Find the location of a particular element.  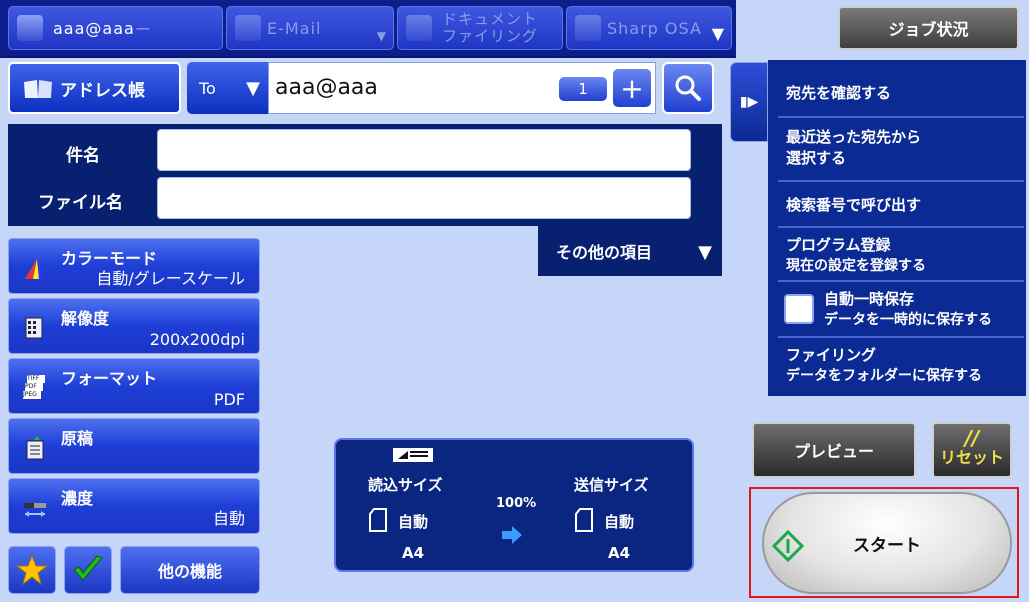

job-status-button: ジョブ状況 is located at coordinates (928, 28).